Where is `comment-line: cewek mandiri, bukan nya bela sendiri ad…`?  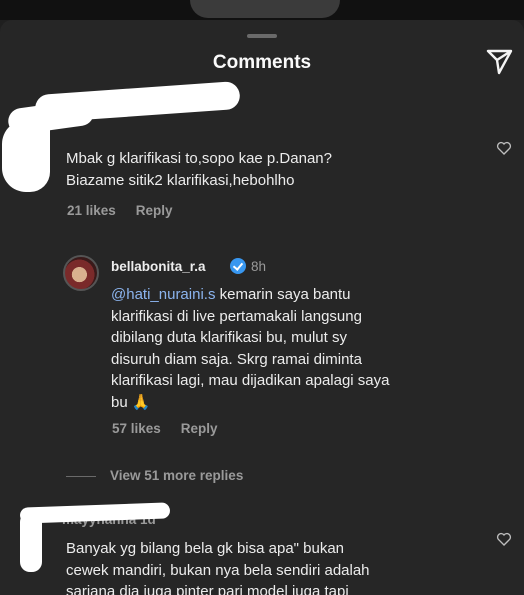 comment-line: cewek mandiri, bukan nya bela sendiri ad… is located at coordinates (218, 570).